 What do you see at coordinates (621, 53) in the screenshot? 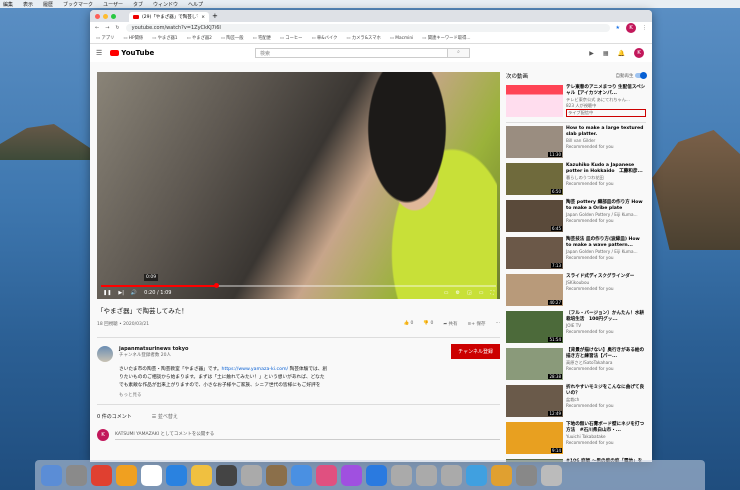
I see `notifications-bell-icon: 🔔` at bounding box center [621, 53].